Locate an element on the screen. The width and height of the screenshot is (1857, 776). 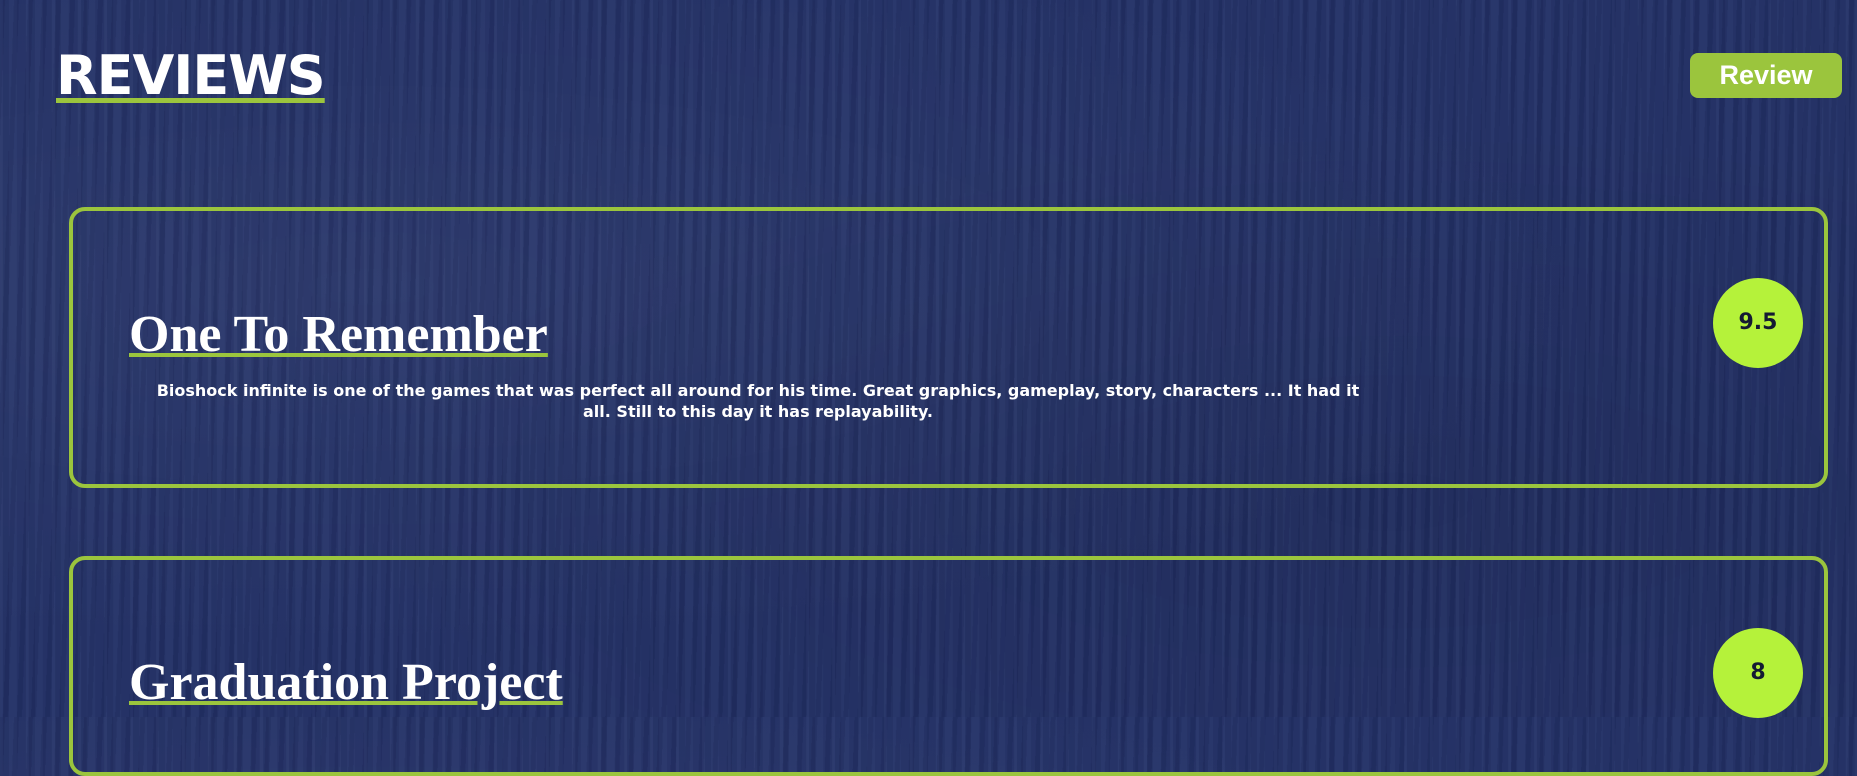
score-badge: 8 is located at coordinates (1758, 673).